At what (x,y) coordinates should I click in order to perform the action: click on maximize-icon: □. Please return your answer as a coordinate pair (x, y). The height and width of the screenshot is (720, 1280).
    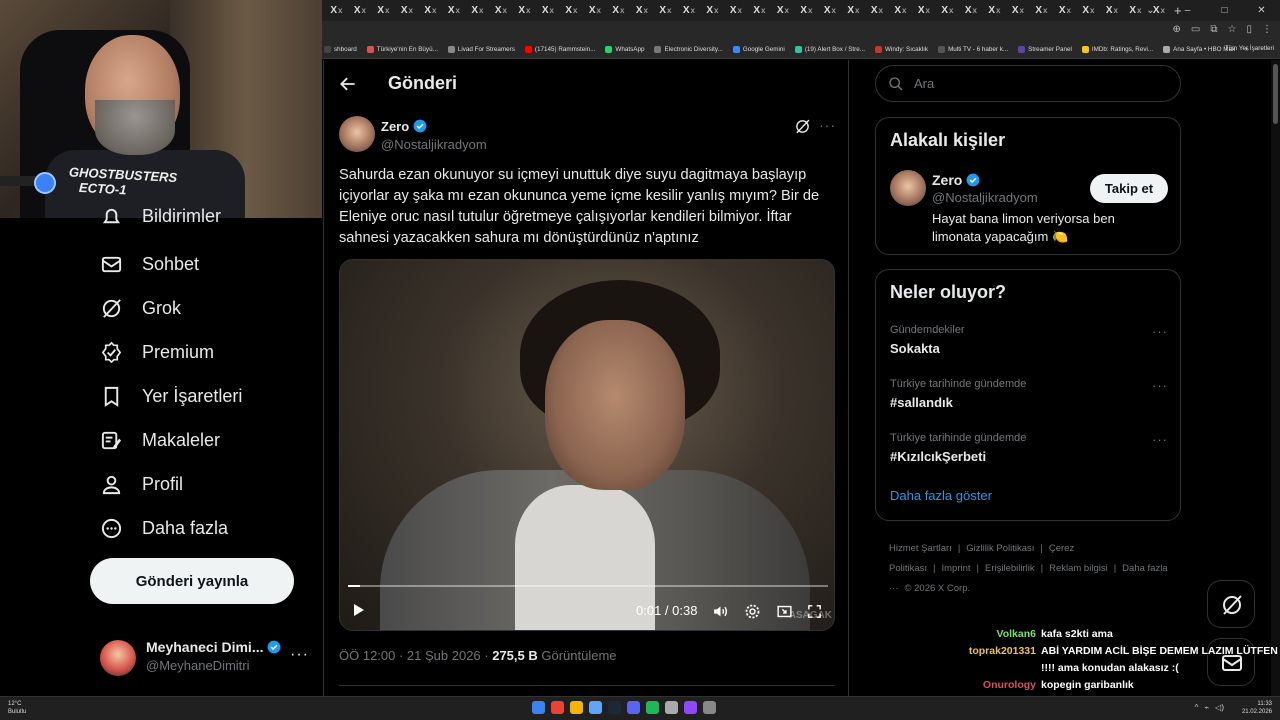
    Looking at the image, I should click on (1224, 10).